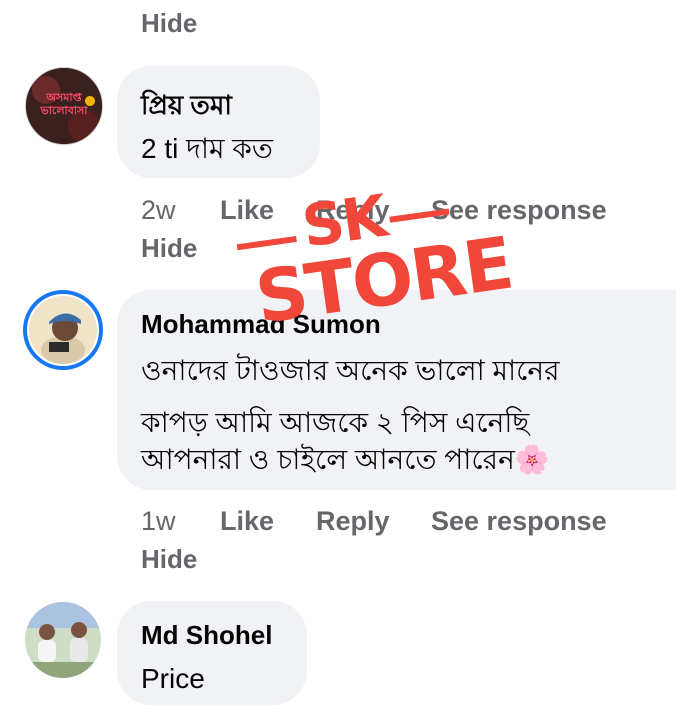  What do you see at coordinates (206, 635) in the screenshot?
I see `comment-author: Md Shohel` at bounding box center [206, 635].